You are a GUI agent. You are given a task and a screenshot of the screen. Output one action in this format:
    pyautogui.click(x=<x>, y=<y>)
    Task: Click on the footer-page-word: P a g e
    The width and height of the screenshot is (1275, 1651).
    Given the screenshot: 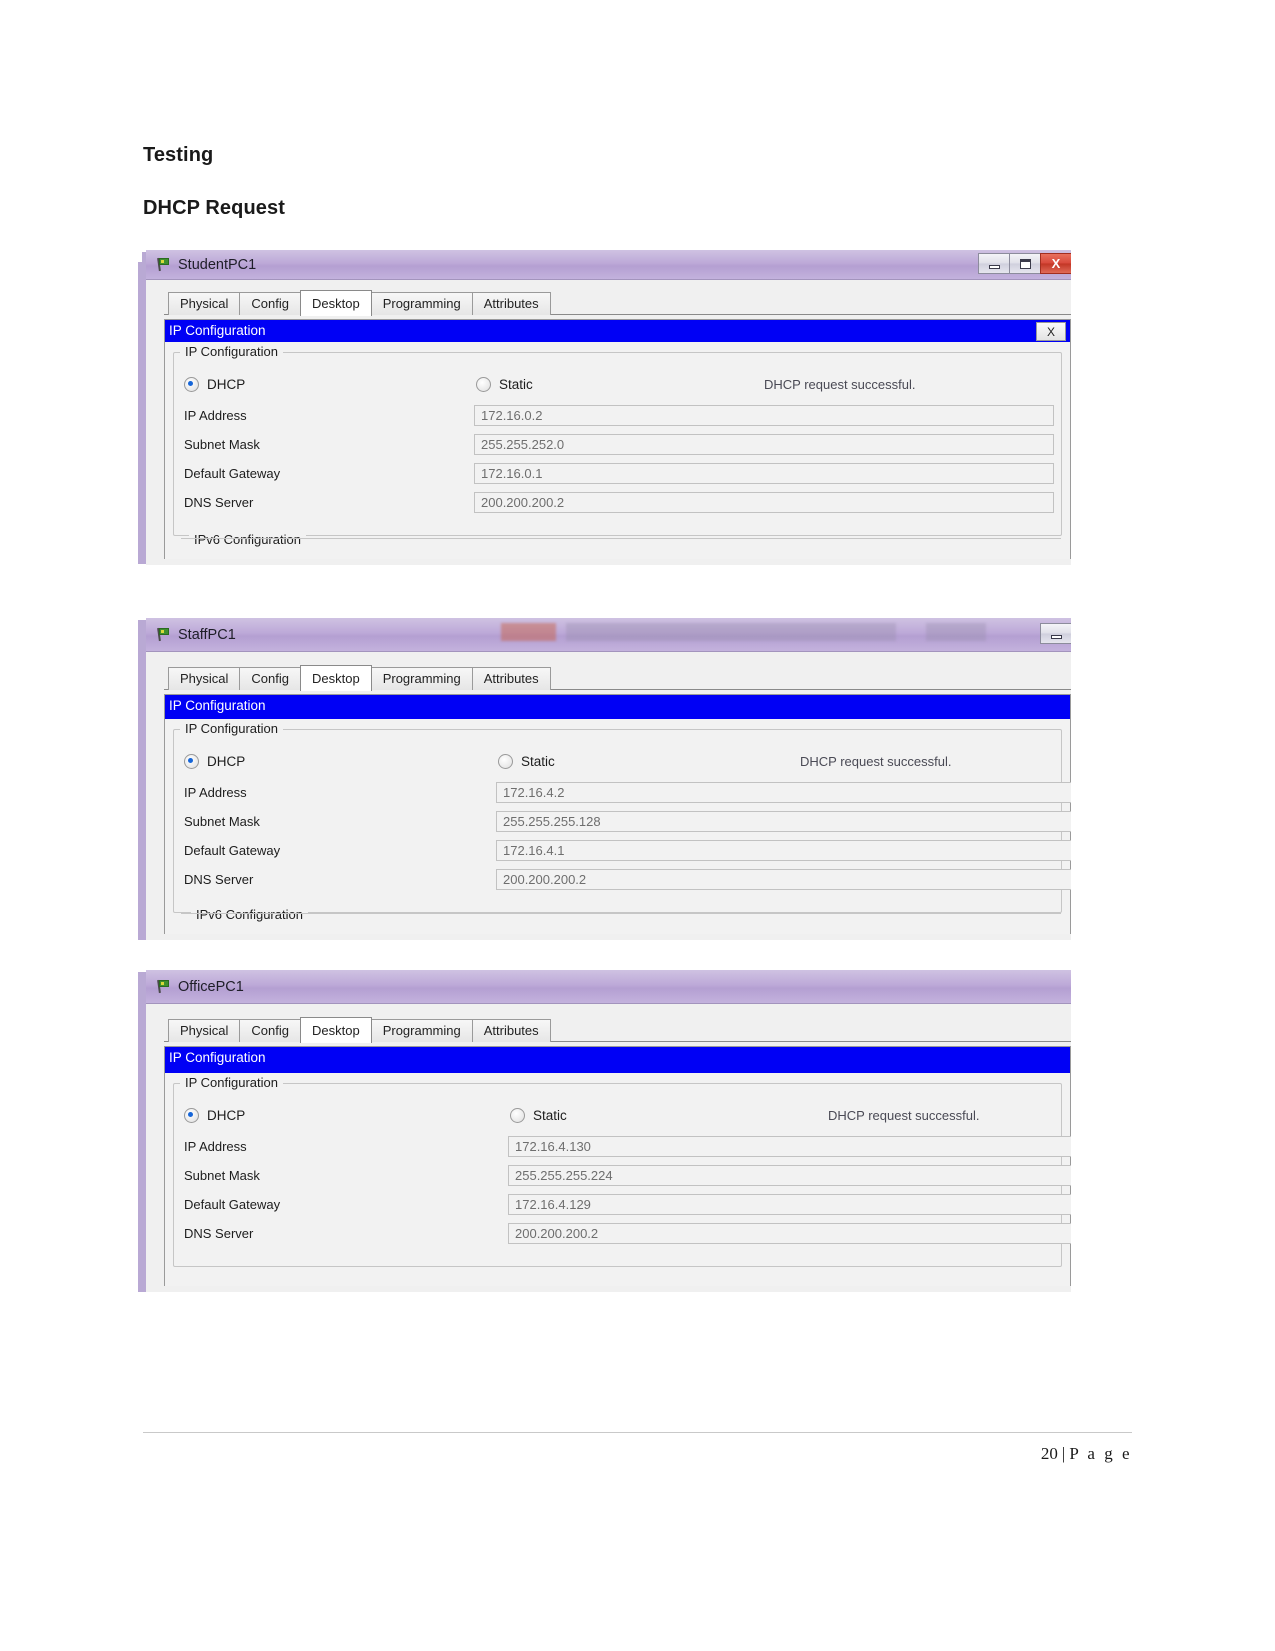 What is the action you would take?
    pyautogui.click(x=1100, y=1453)
    